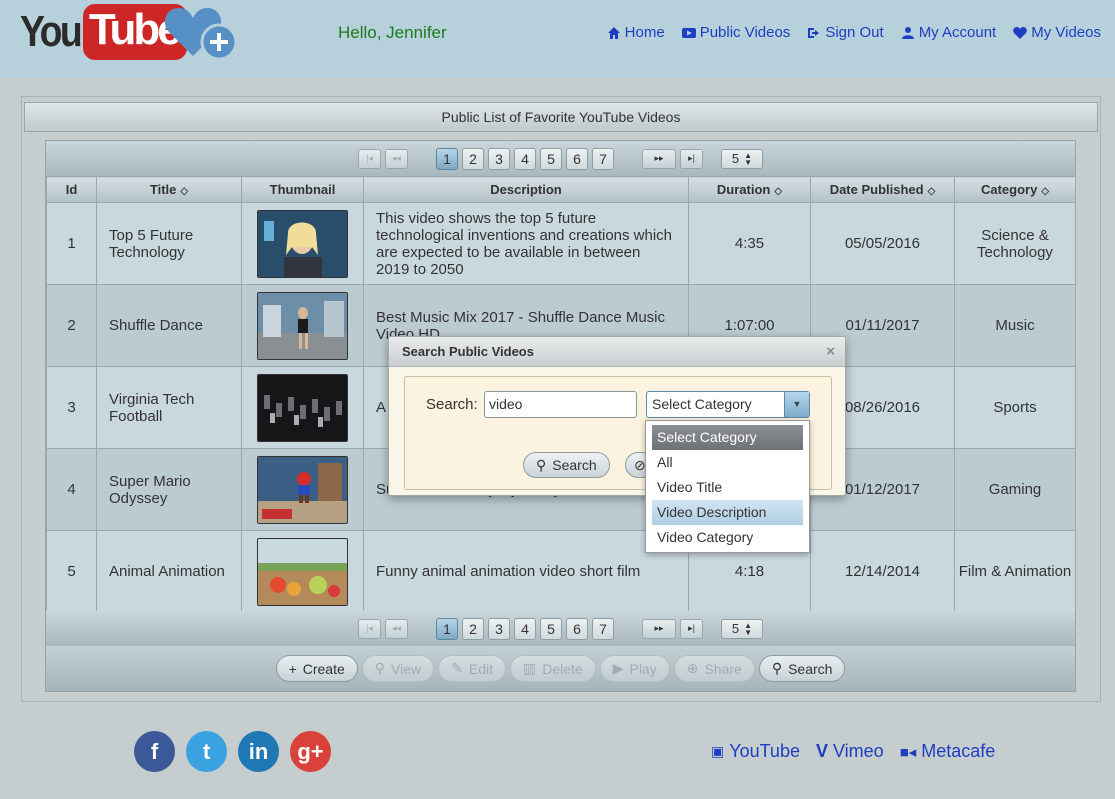 The height and width of the screenshot is (799, 1115). Describe the element at coordinates (541, 464) in the screenshot. I see `magnifier-icon: ⚲` at that location.